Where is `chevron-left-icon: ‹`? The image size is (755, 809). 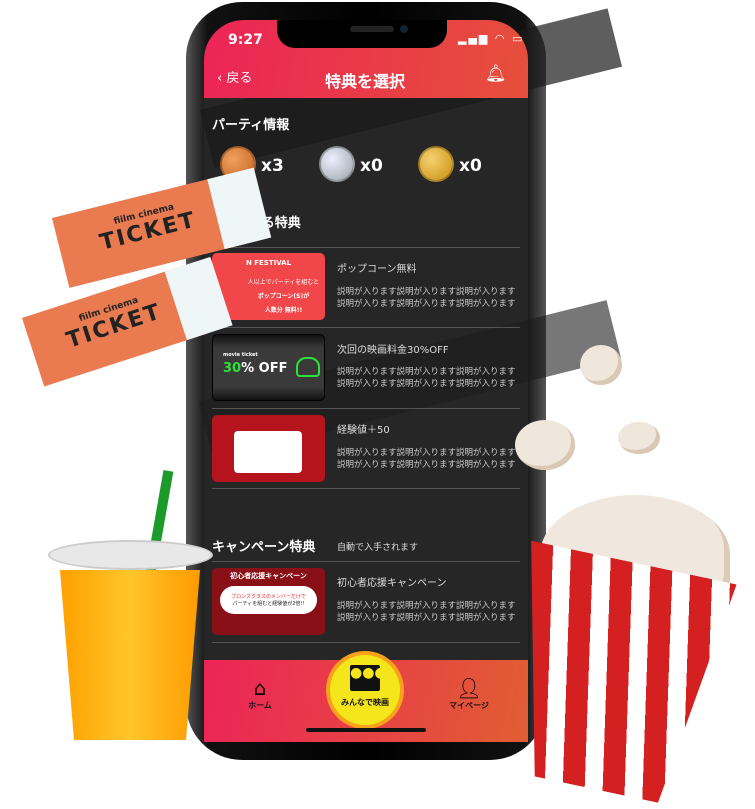 chevron-left-icon: ‹ is located at coordinates (222, 78).